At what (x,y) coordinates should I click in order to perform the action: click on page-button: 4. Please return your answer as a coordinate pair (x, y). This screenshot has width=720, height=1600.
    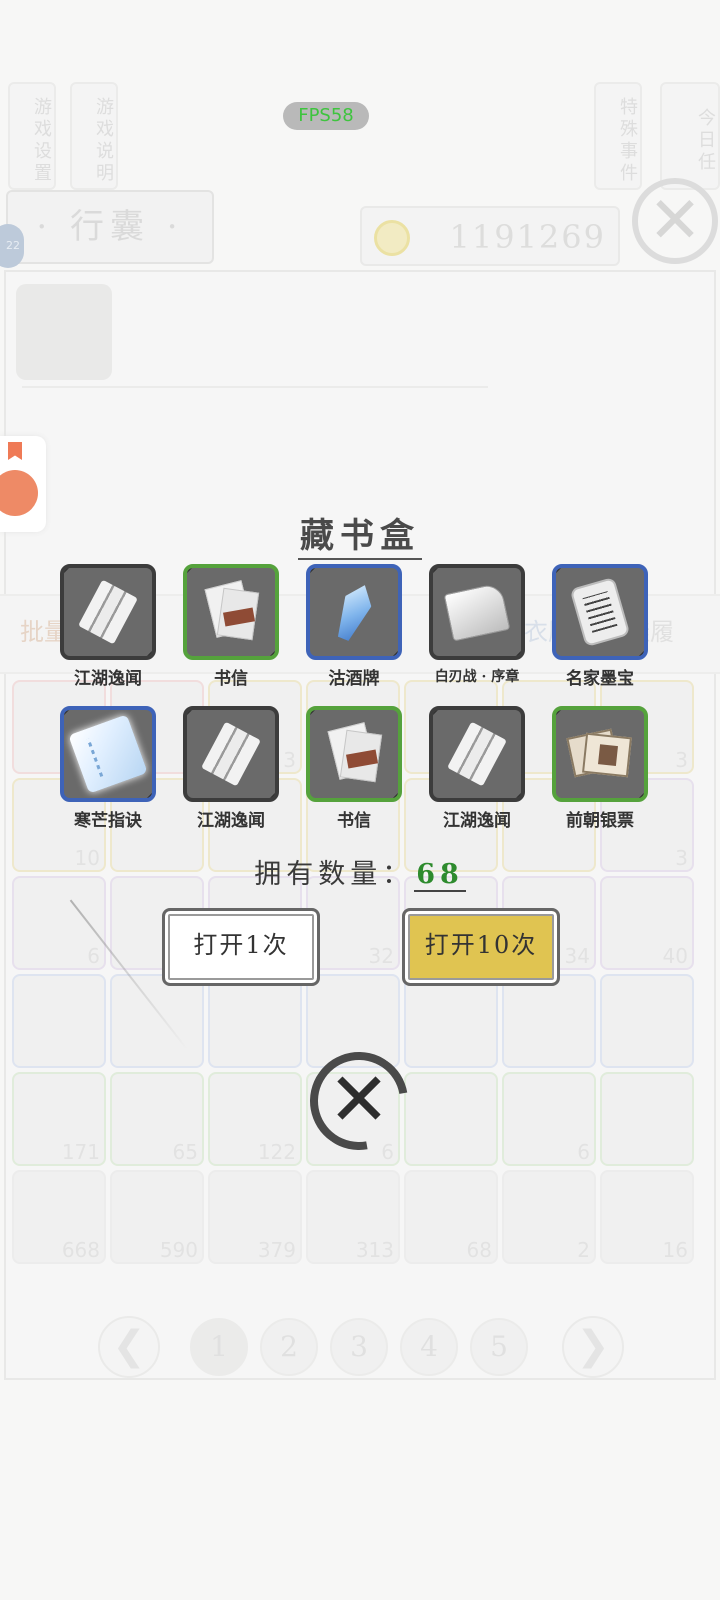
    Looking at the image, I should click on (429, 1347).